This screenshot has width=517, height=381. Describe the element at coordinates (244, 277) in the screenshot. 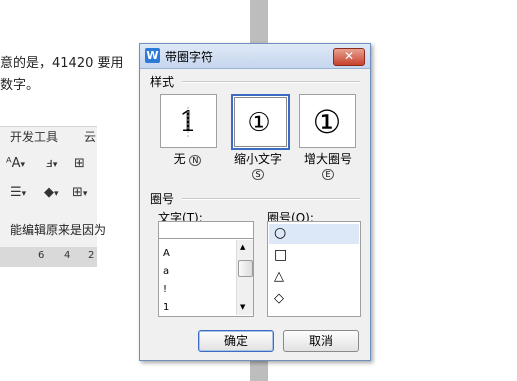

I see `text-list-scrollbar: ▲ ▼` at that location.